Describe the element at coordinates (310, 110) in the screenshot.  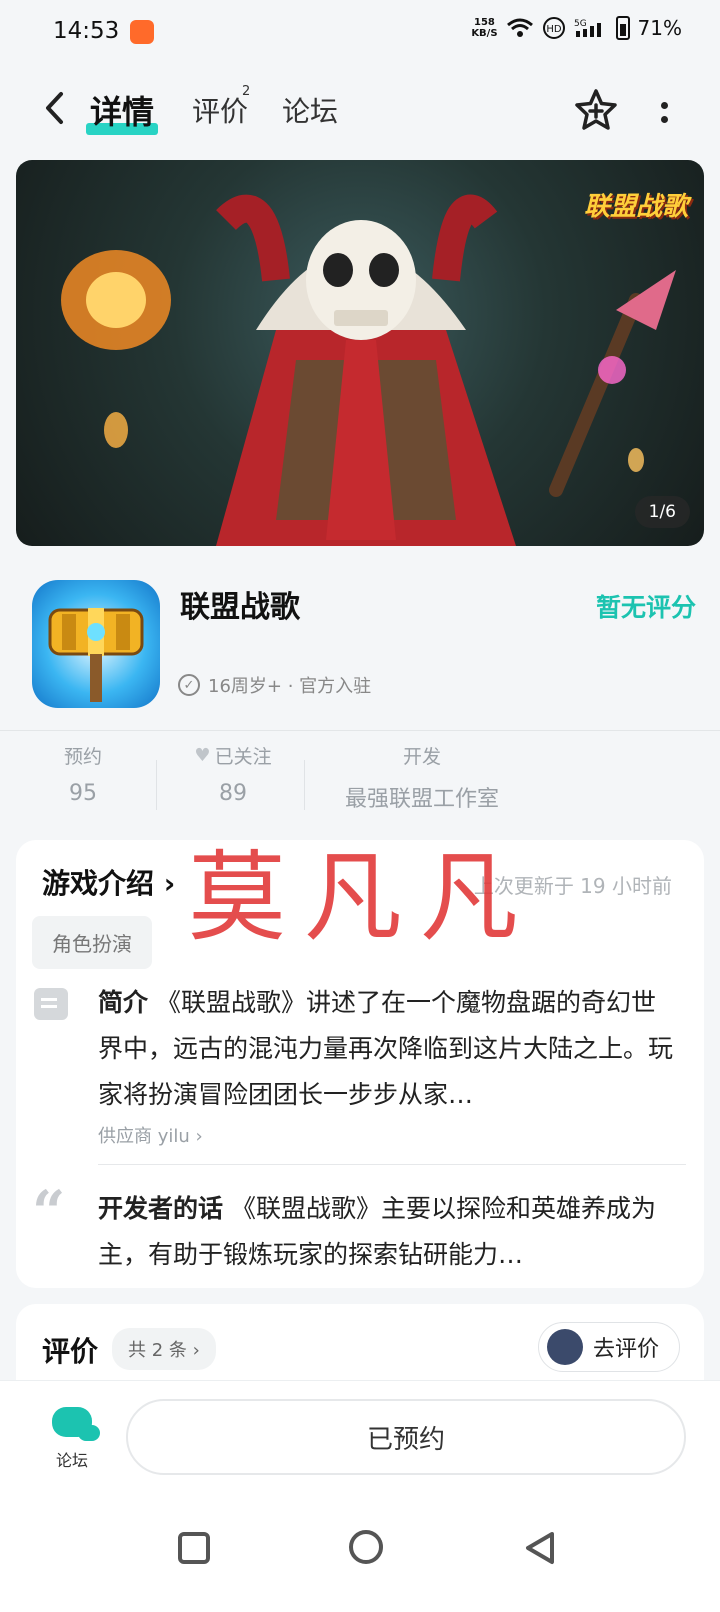
I see `tab-forum: 论坛` at that location.